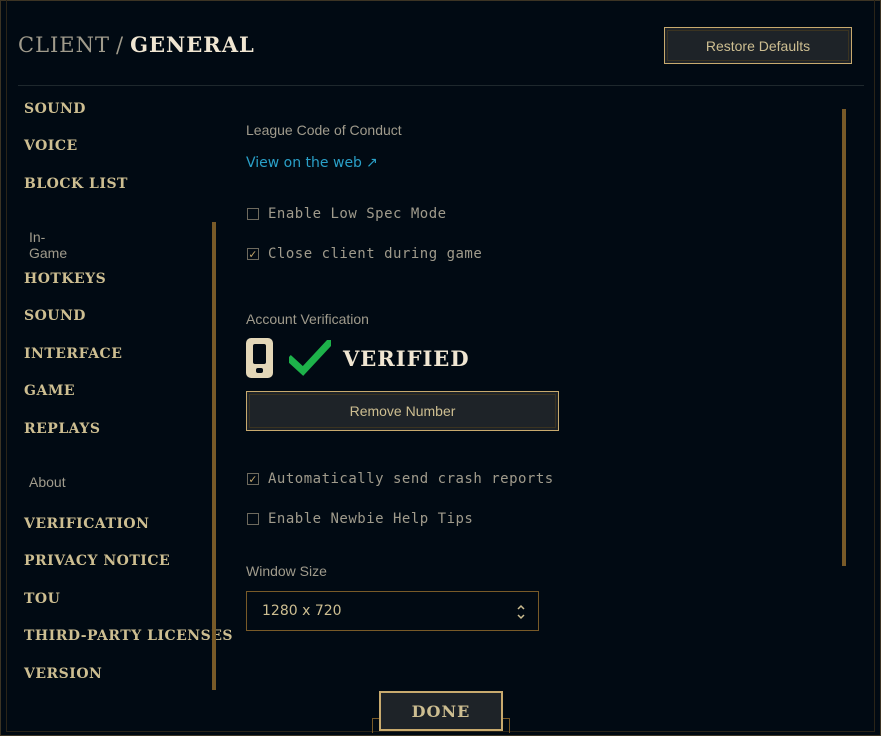 This screenshot has width=881, height=736. I want to click on low-spec-checkbox-row: Enable Low Spec Mode, so click(347, 214).